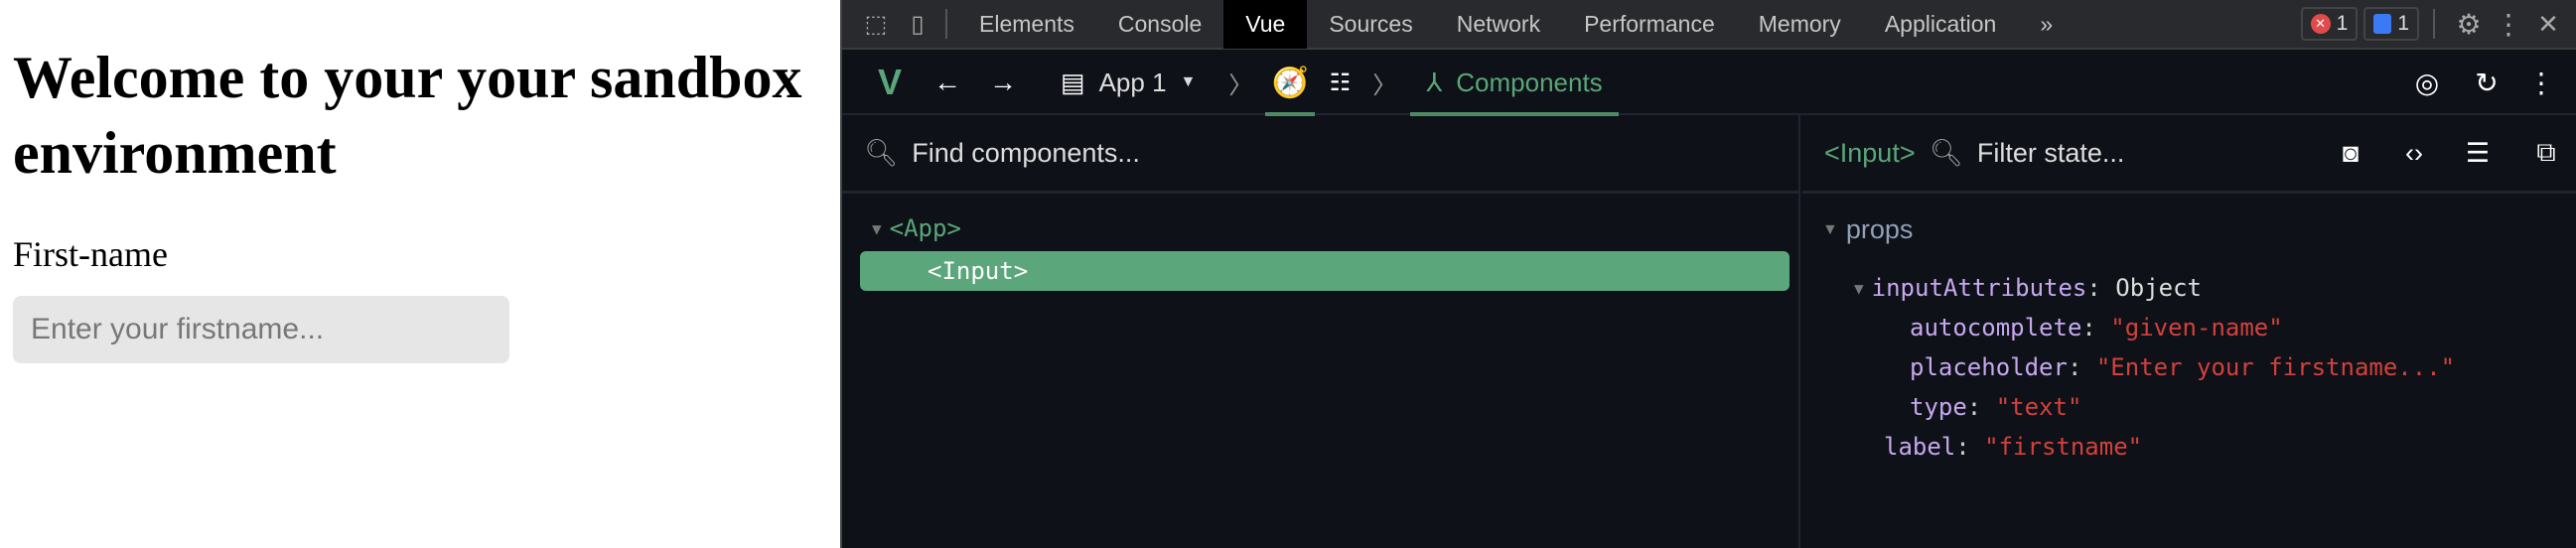 This screenshot has height=548, width=2576. What do you see at coordinates (1880, 229) in the screenshot?
I see `section-title: props` at bounding box center [1880, 229].